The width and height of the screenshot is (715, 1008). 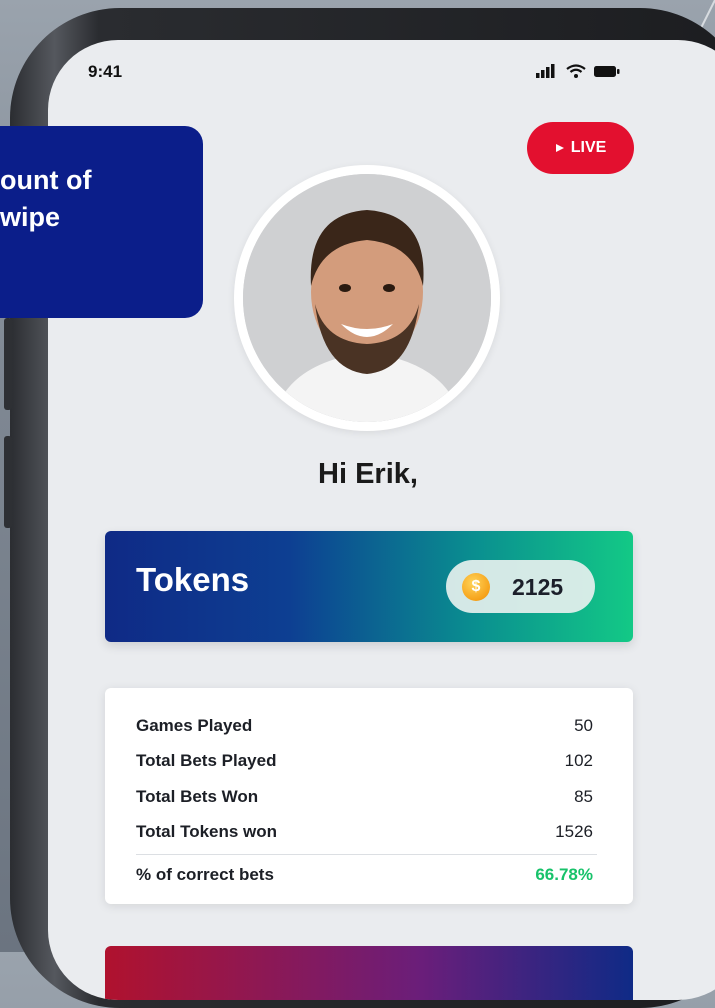 I want to click on avatar-ring, so click(x=367, y=298).